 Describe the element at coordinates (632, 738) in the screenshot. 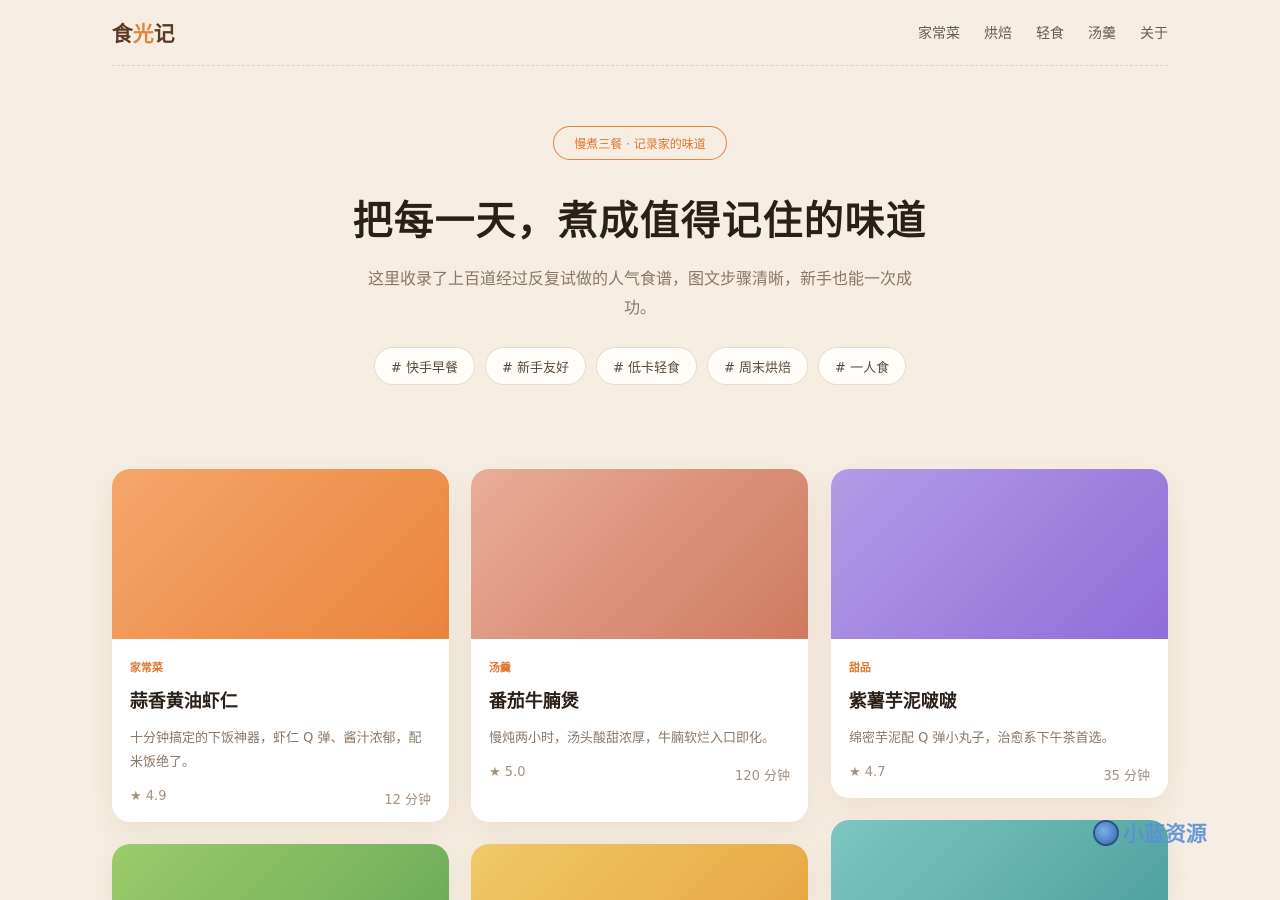

I see `recipe-description: 慢炖两小时，汤头酸甜浓厚，牛腩软烂入口即化。` at that location.